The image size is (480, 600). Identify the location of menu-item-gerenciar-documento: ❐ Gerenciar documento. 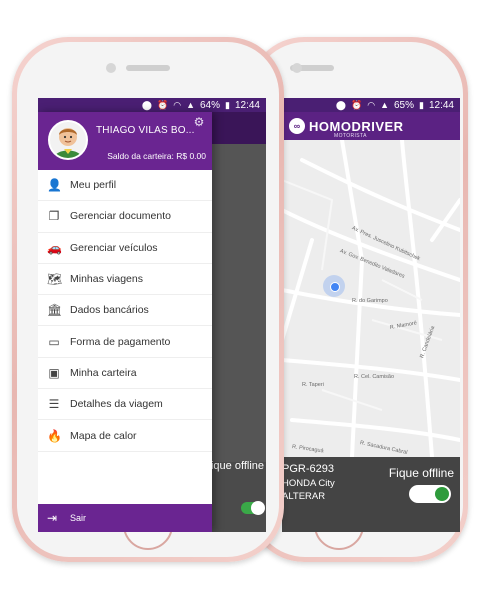
(125, 217).